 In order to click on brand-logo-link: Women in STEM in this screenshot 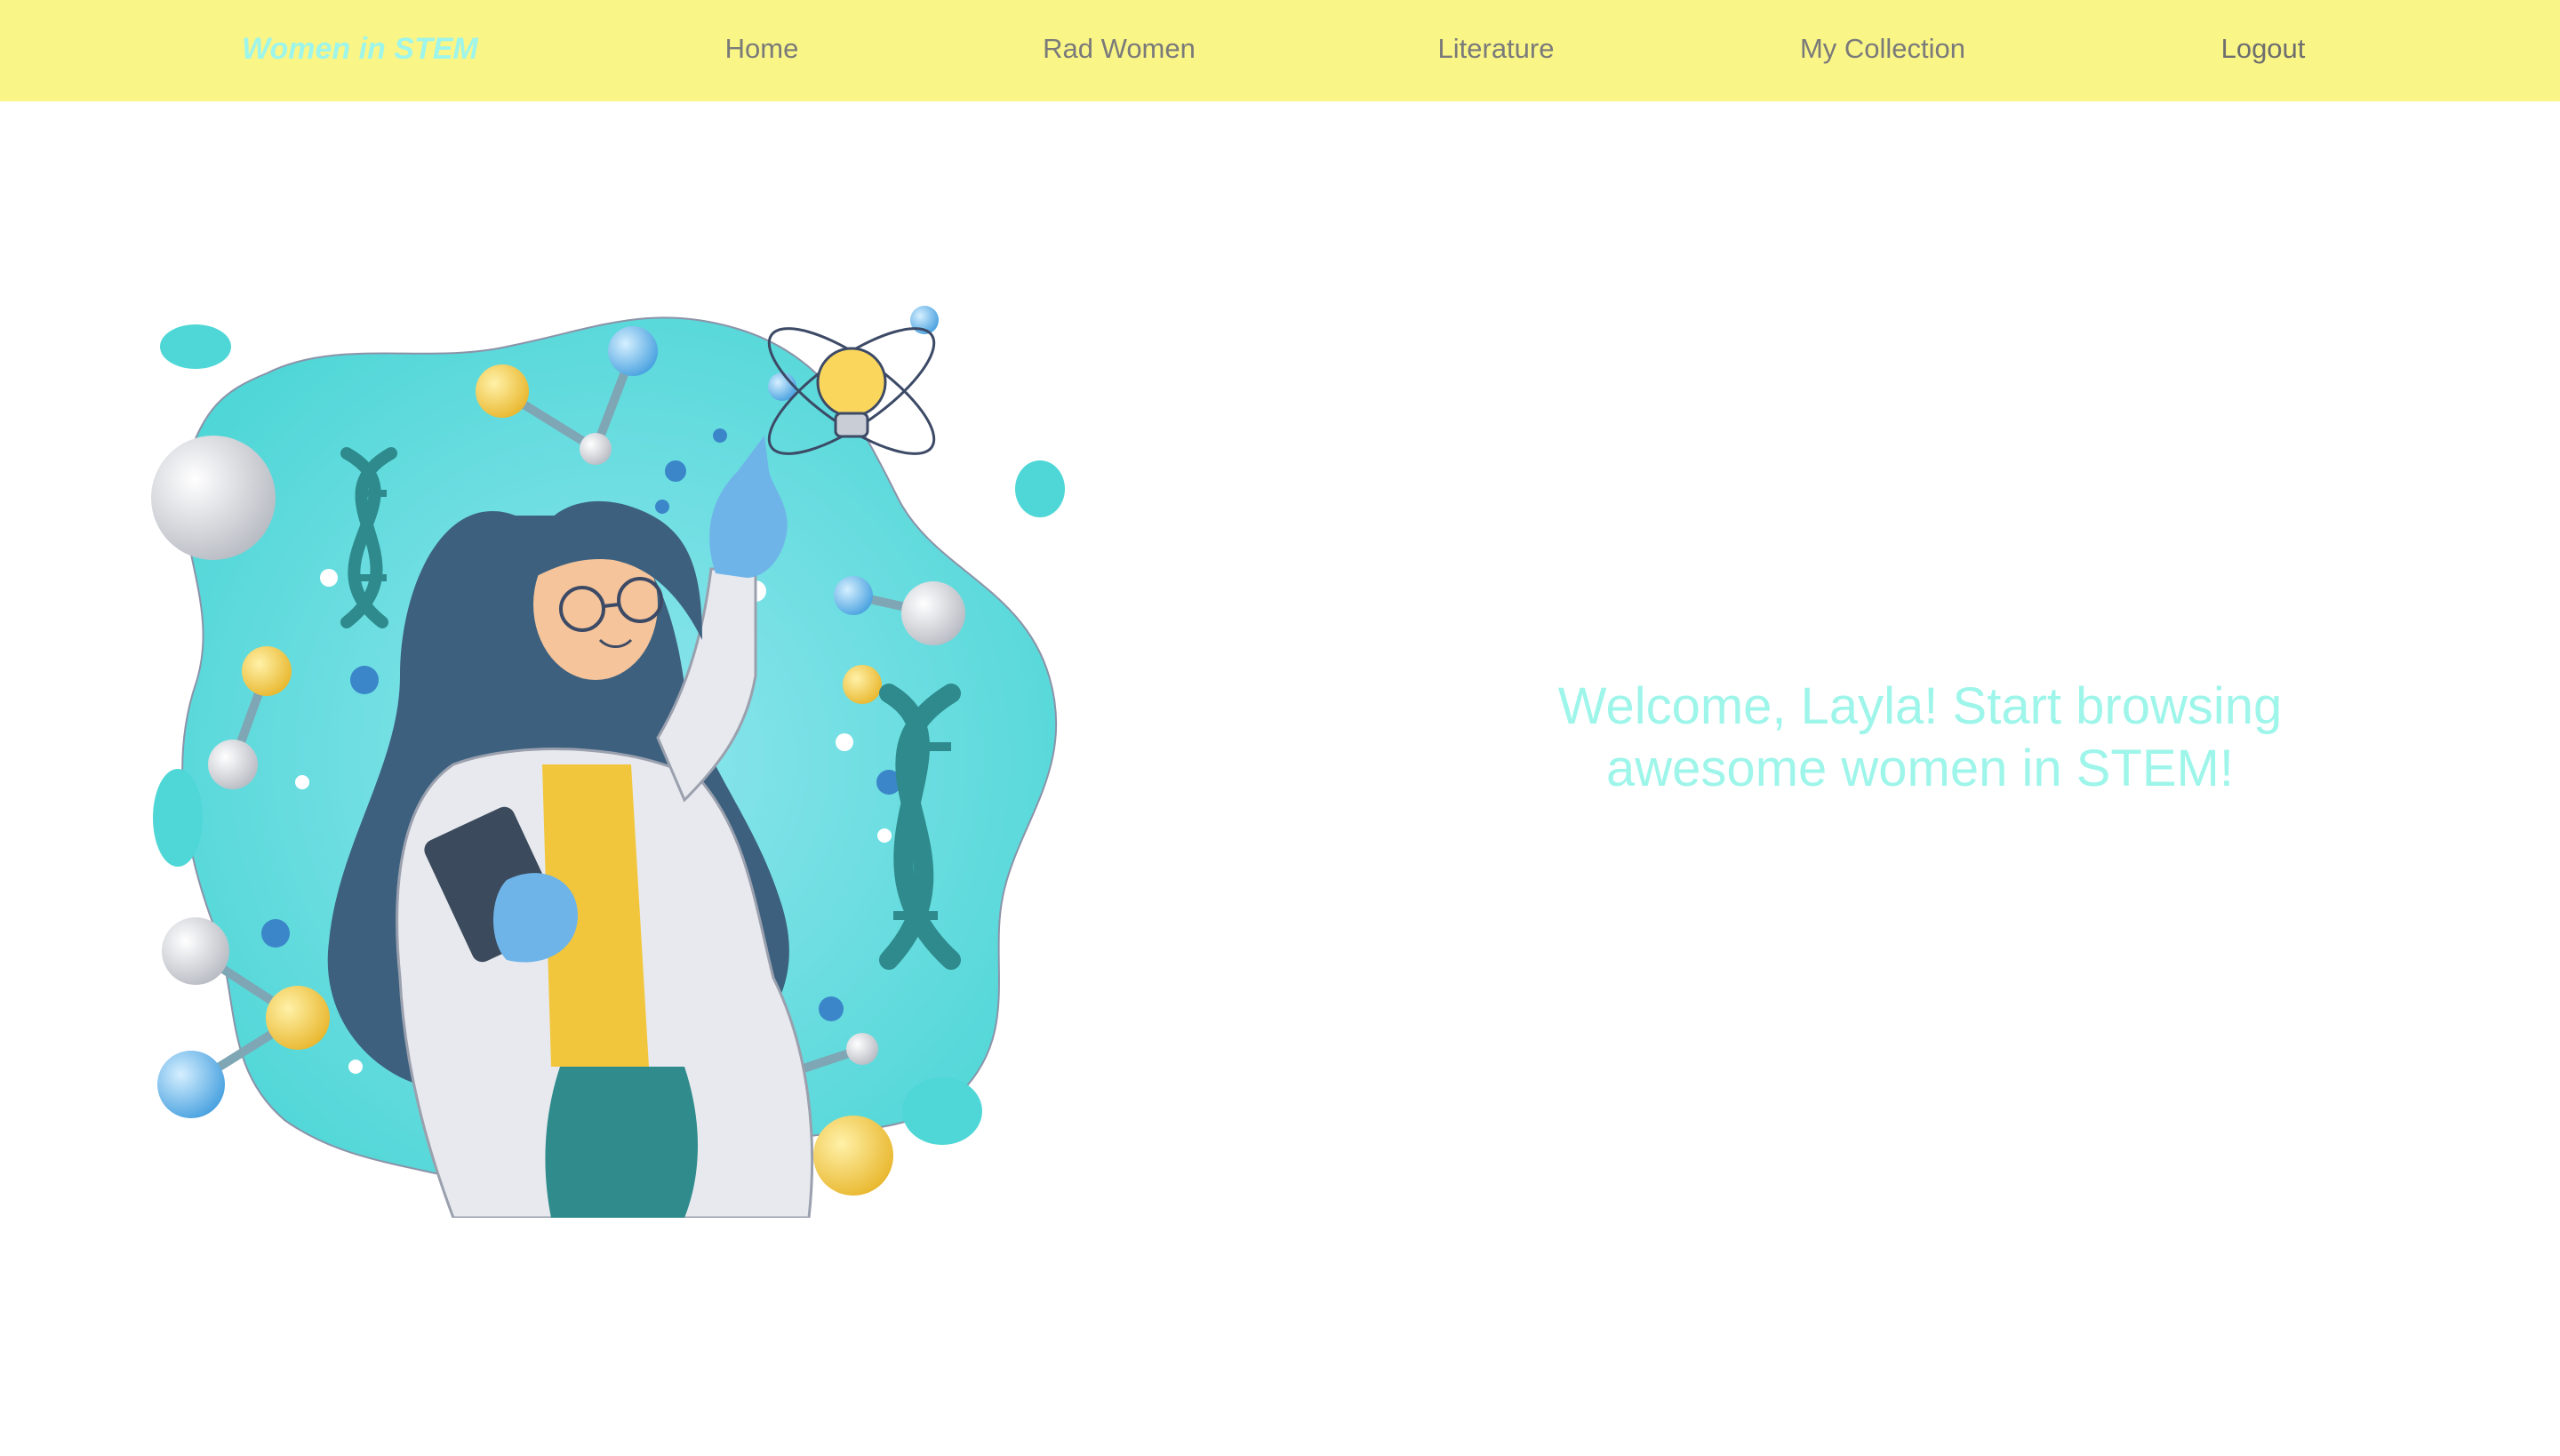, I will do `click(360, 50)`.